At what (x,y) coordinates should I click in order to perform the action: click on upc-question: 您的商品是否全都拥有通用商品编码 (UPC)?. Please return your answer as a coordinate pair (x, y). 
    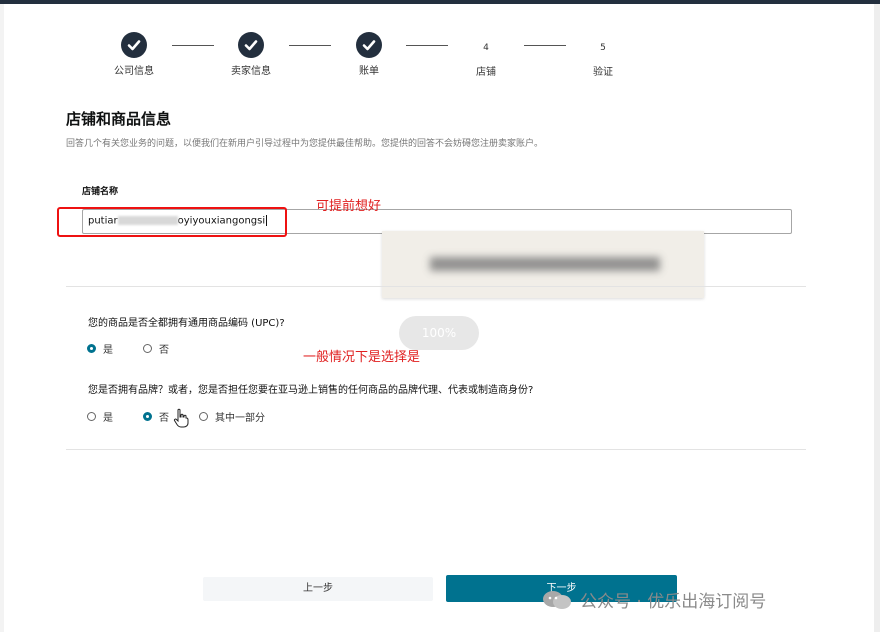
    Looking at the image, I should click on (186, 323).